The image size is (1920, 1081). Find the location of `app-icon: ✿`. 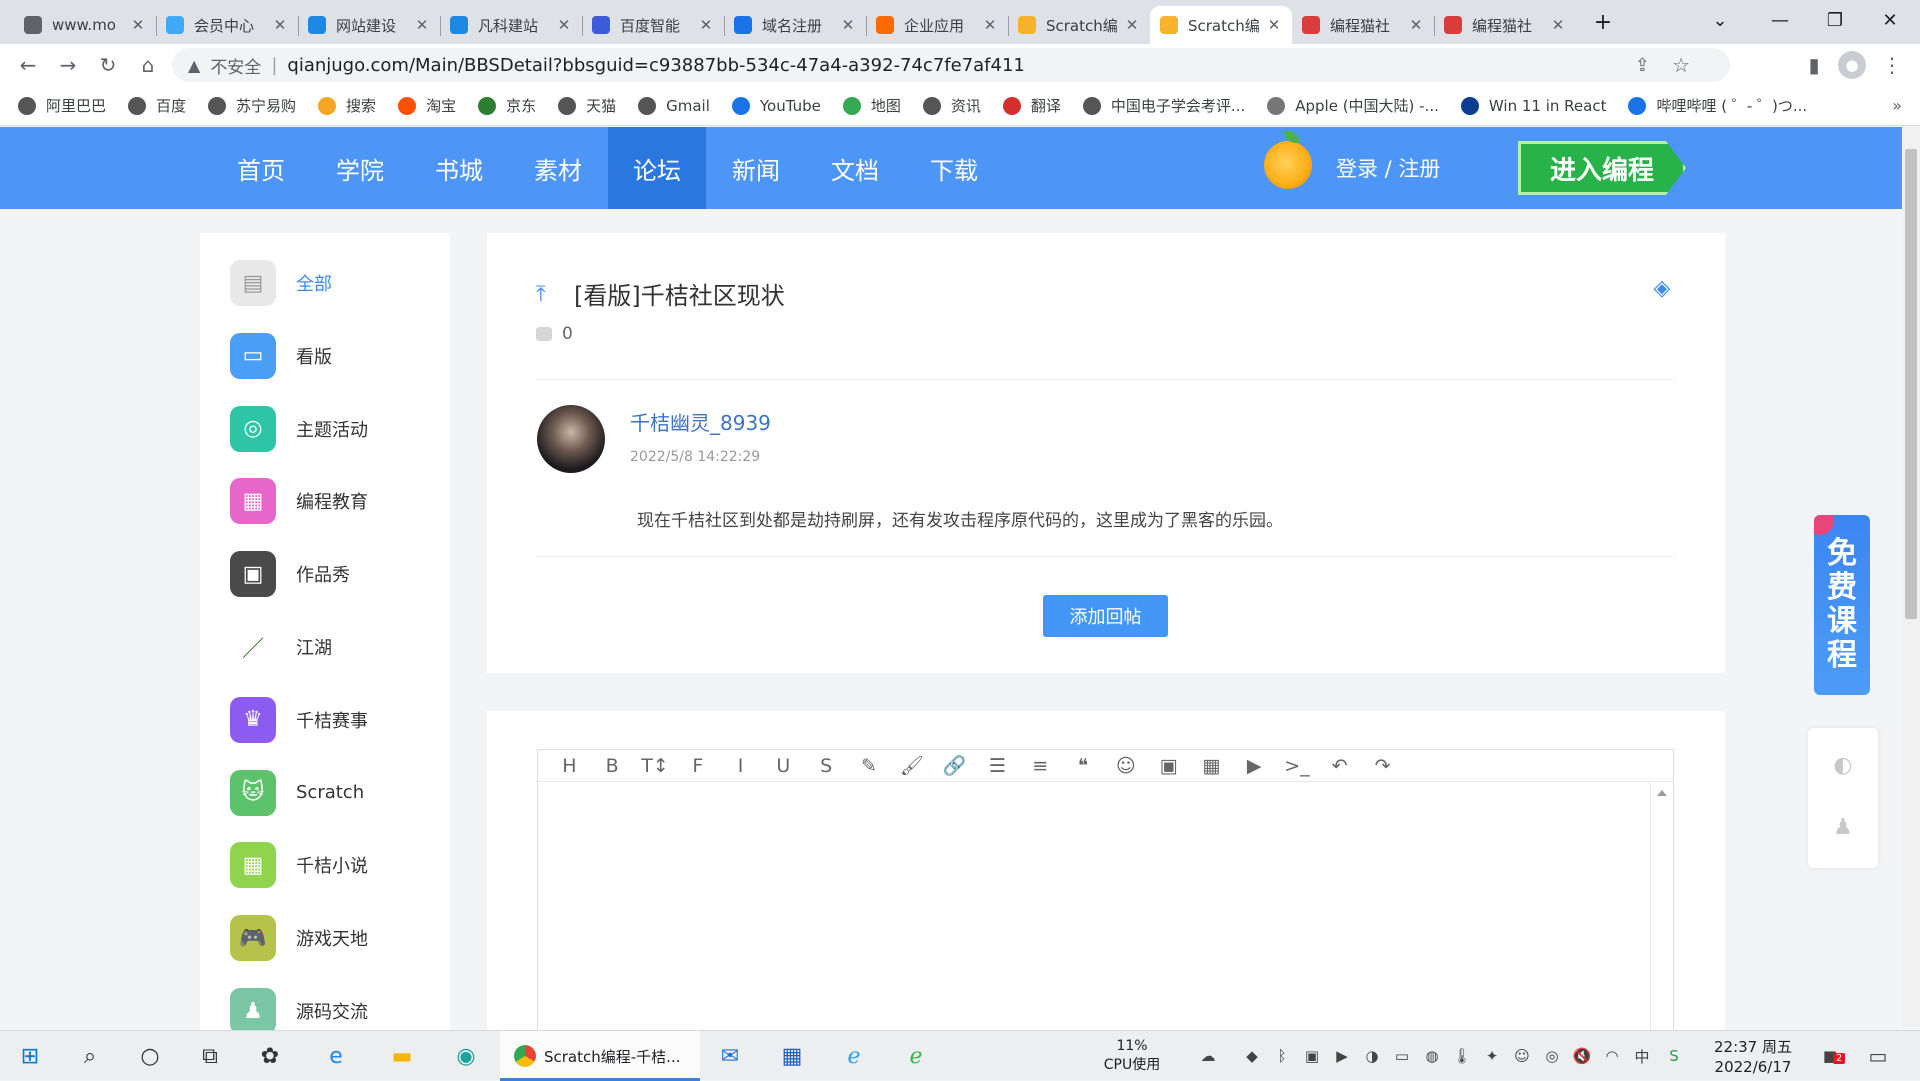

app-icon: ✿ is located at coordinates (270, 1056).